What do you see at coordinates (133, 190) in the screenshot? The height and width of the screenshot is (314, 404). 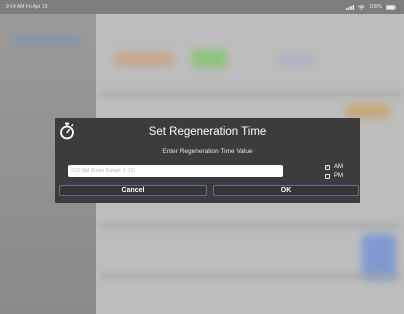 I see `cancel-button: Cancel` at bounding box center [133, 190].